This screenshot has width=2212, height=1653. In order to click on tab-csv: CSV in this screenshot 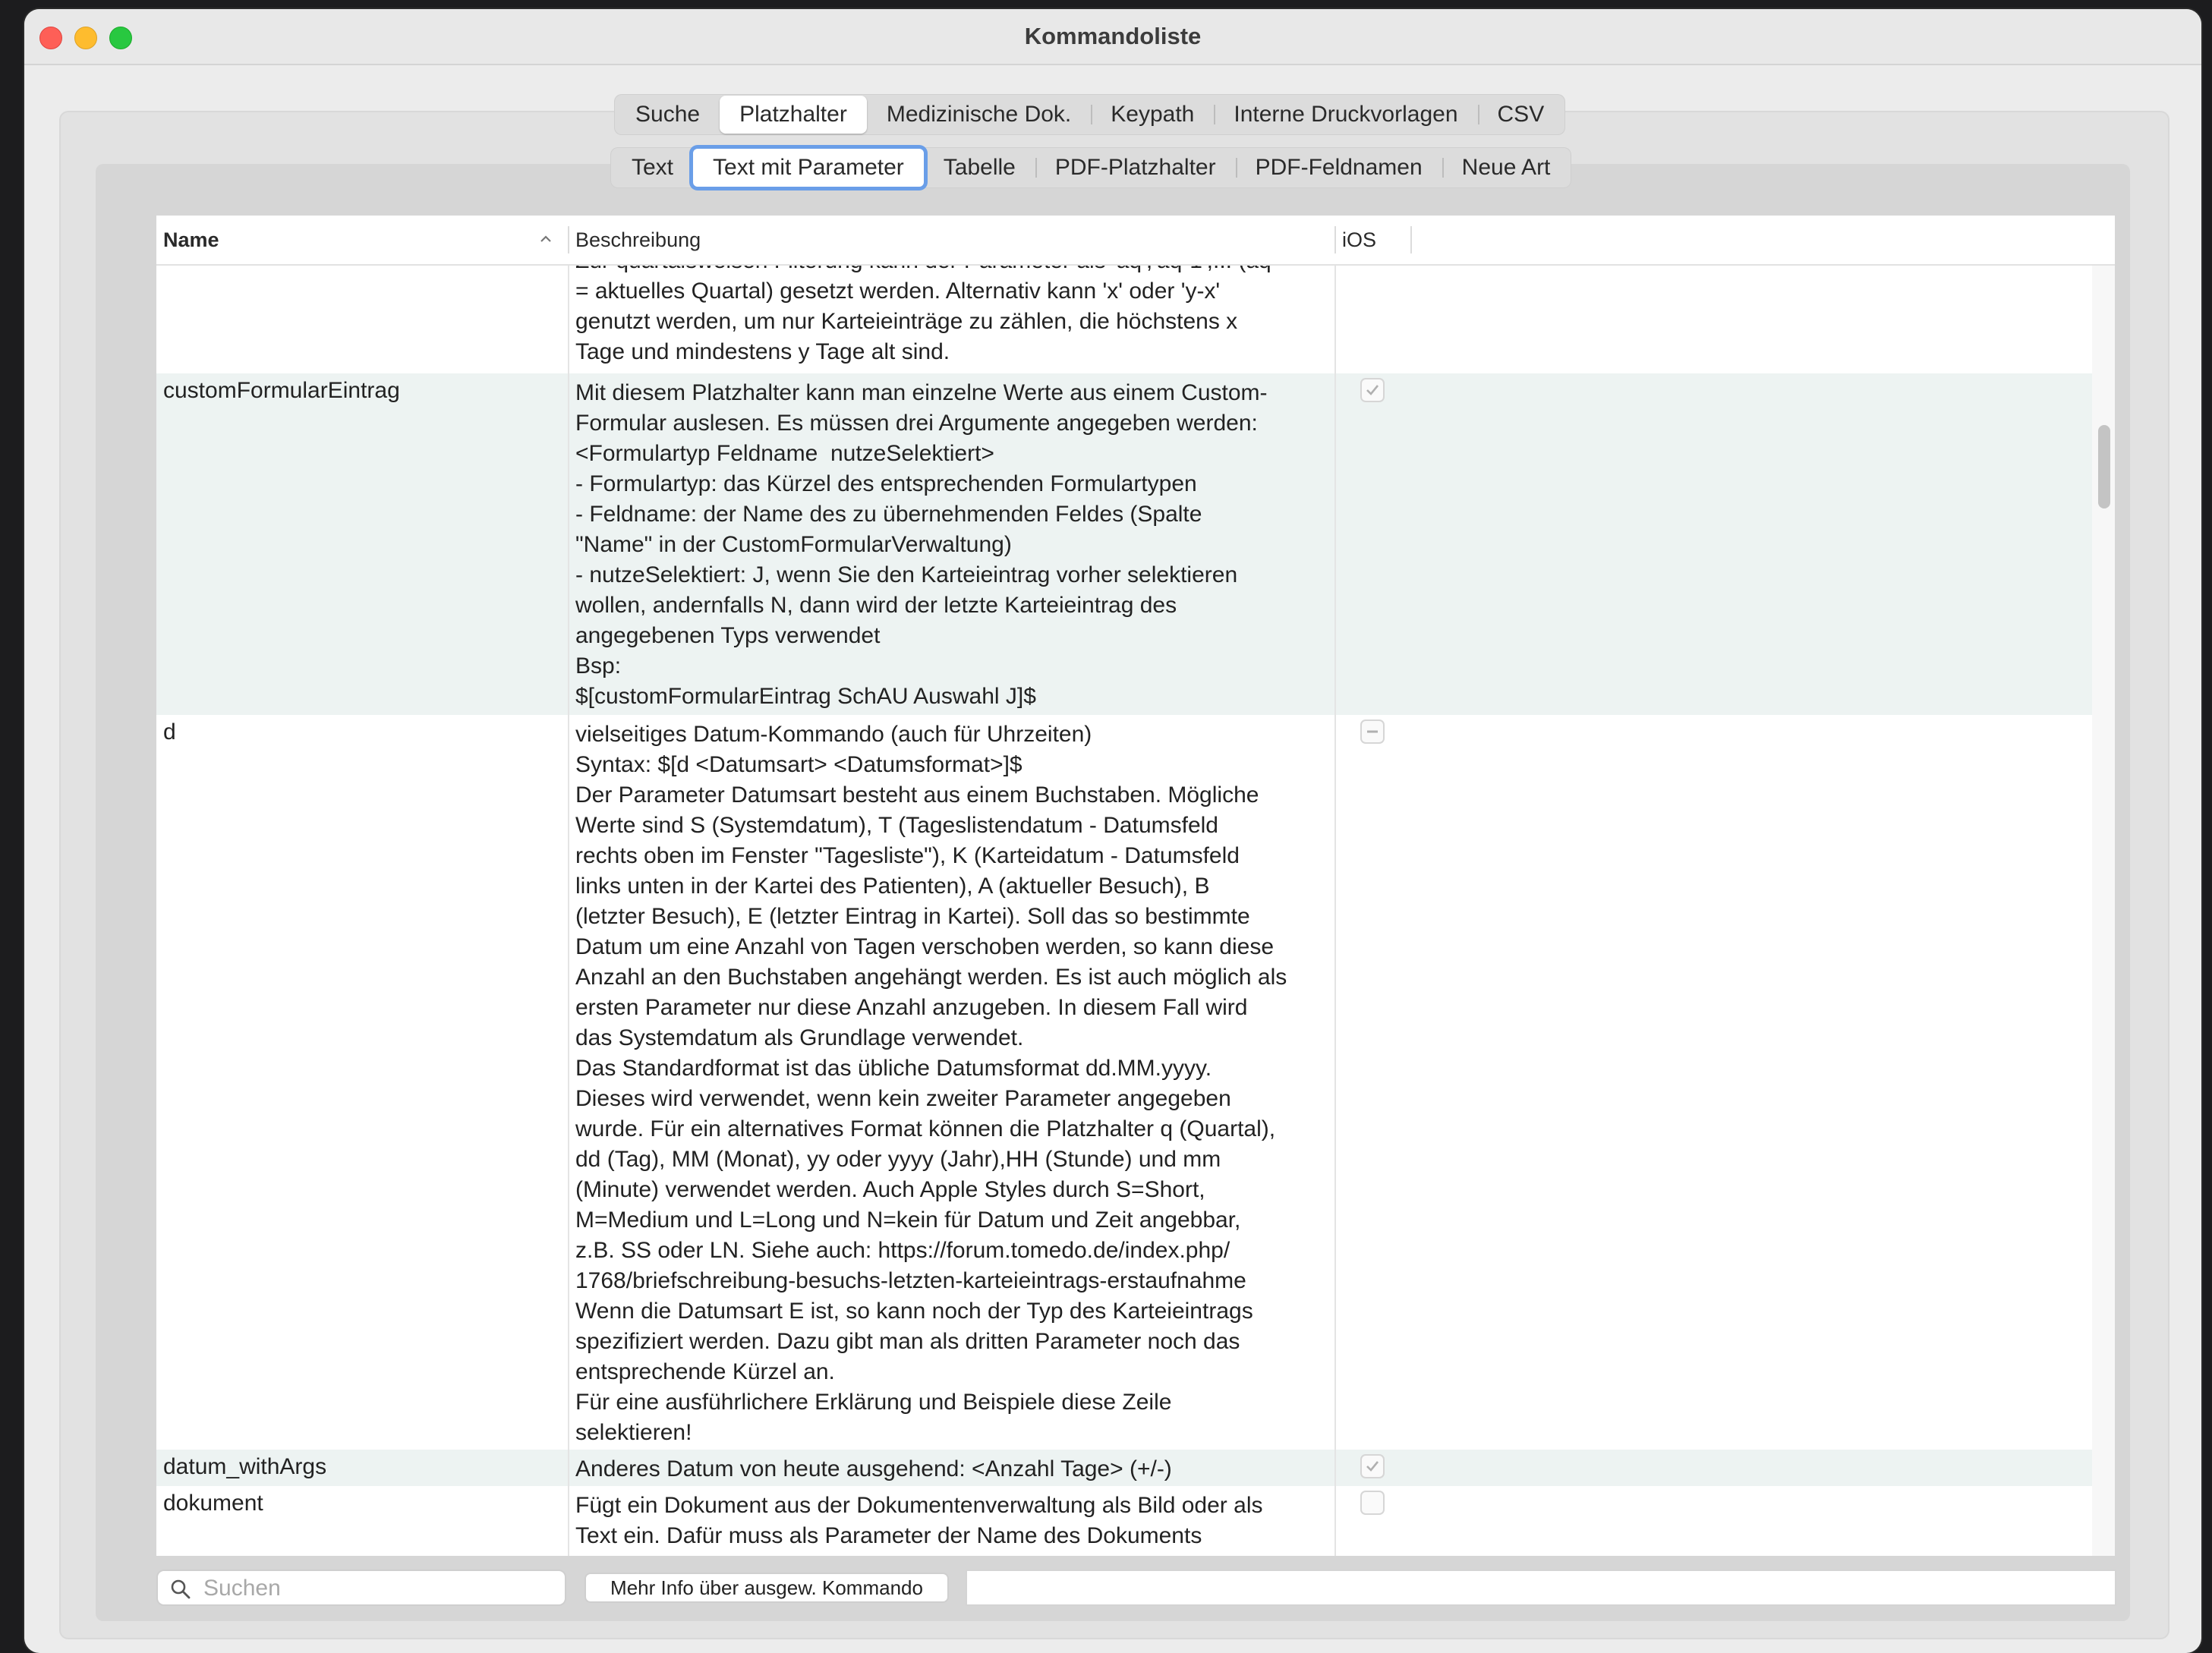, I will do `click(1521, 115)`.